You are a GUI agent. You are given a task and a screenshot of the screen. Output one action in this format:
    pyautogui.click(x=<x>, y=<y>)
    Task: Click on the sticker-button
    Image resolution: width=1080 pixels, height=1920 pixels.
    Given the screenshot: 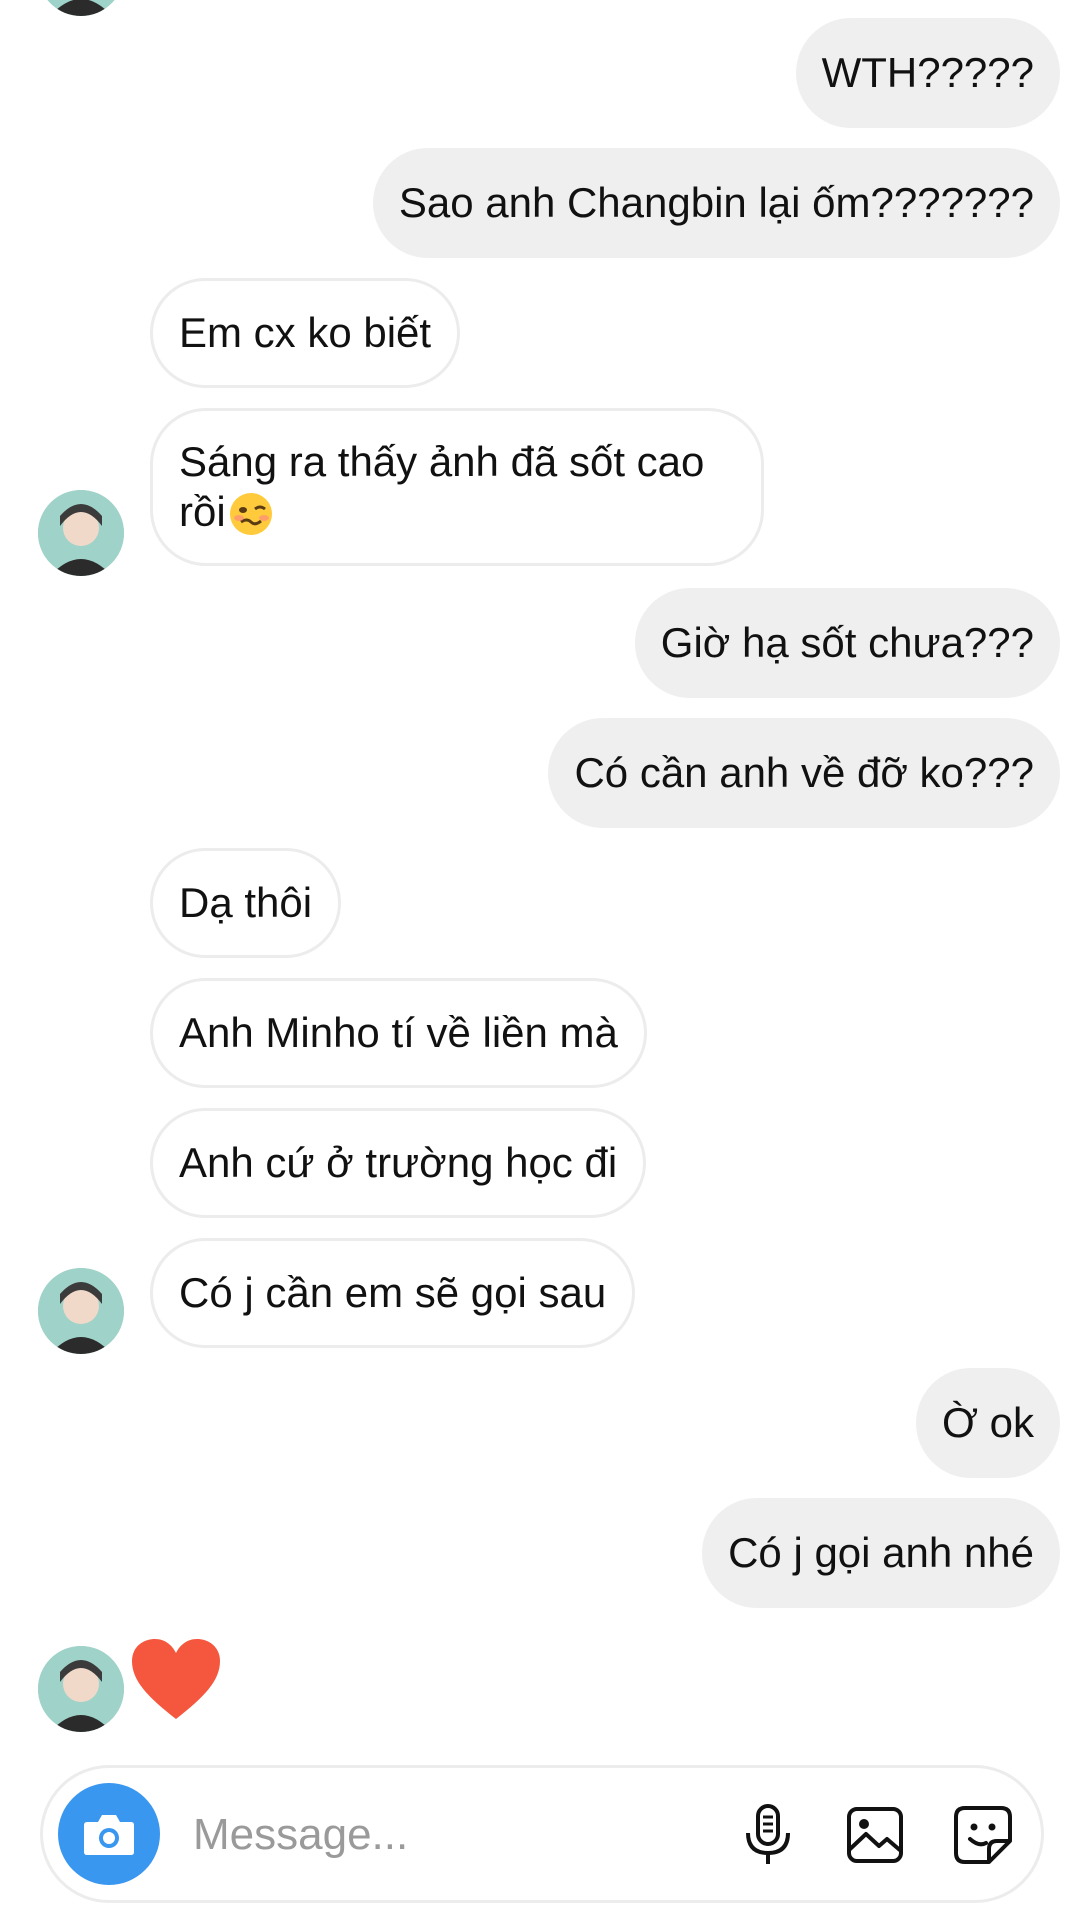 What is the action you would take?
    pyautogui.click(x=983, y=1835)
    